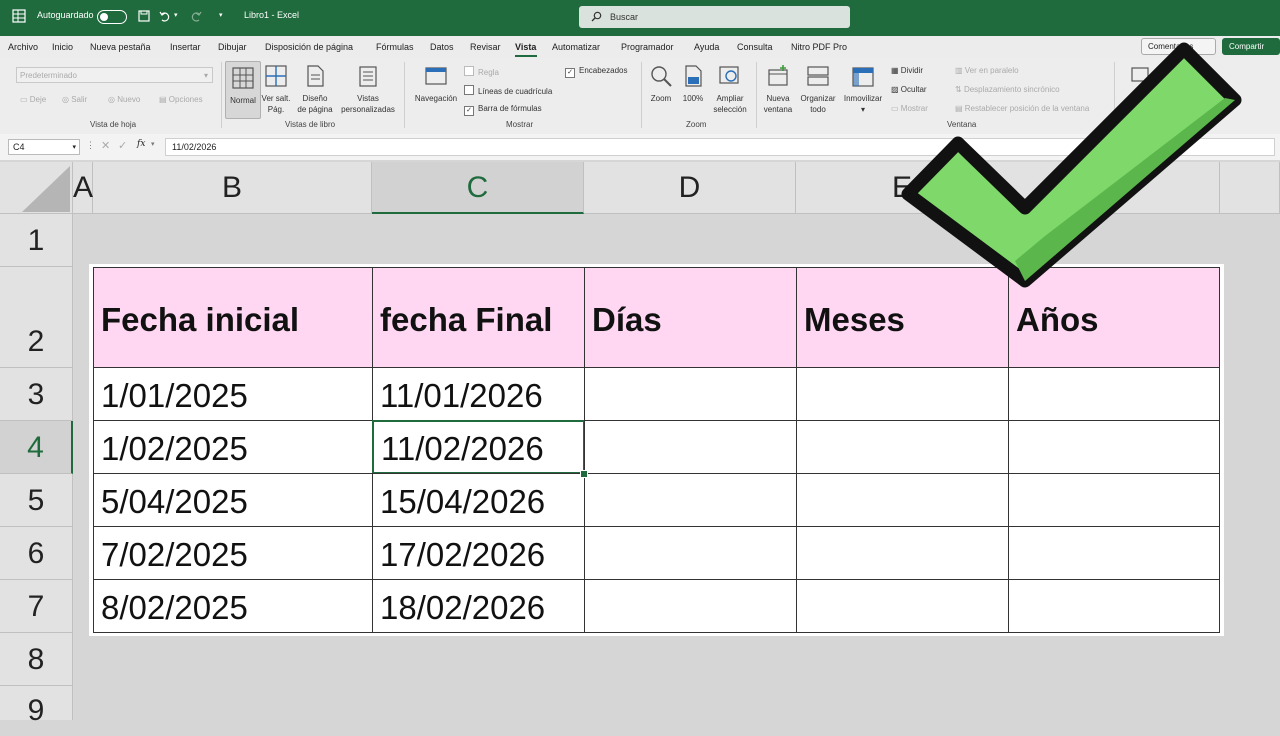 This screenshot has height=736, width=1280. What do you see at coordinates (48, 75) in the screenshot?
I see `sheet-view-value: Predeterminado` at bounding box center [48, 75].